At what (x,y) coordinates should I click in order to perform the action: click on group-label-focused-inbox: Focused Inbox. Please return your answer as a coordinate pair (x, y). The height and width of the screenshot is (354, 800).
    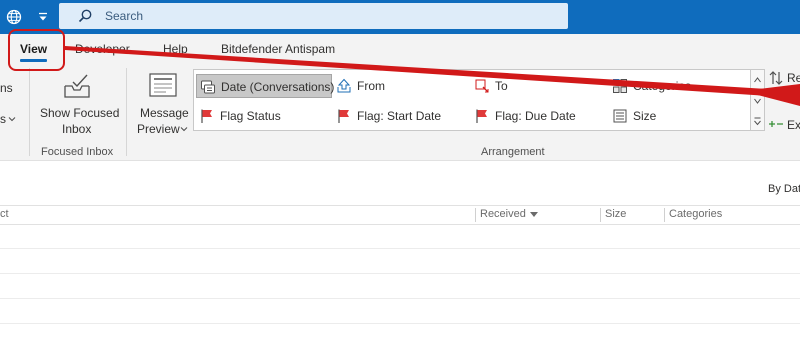
    Looking at the image, I should click on (77, 152).